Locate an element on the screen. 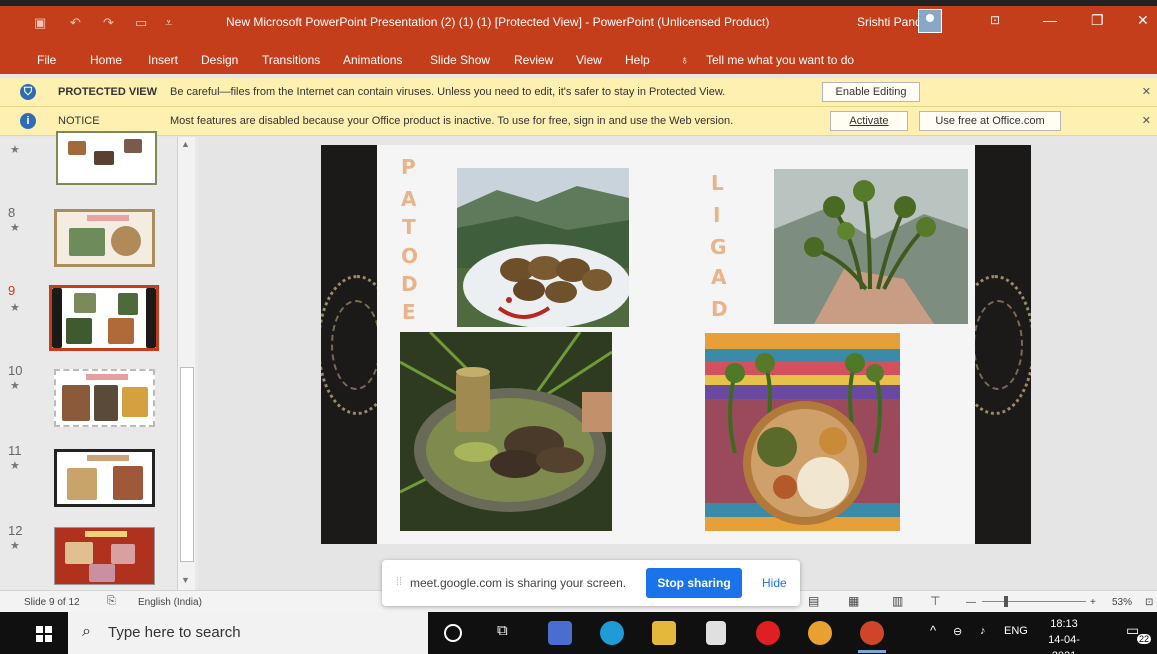  scroll-up-icon: ▲ is located at coordinates (185, 144).